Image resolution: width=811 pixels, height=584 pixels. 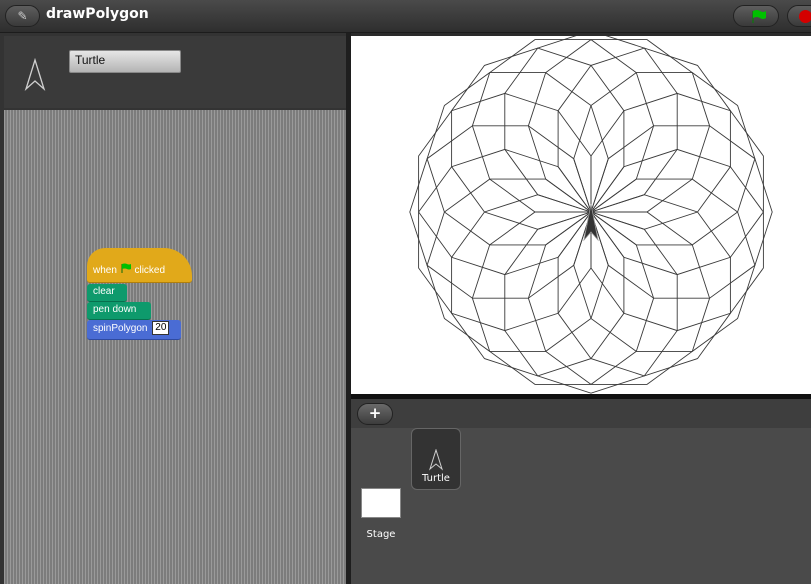 I want to click on when-flag-clicked-block: when clicked, so click(x=139, y=265).